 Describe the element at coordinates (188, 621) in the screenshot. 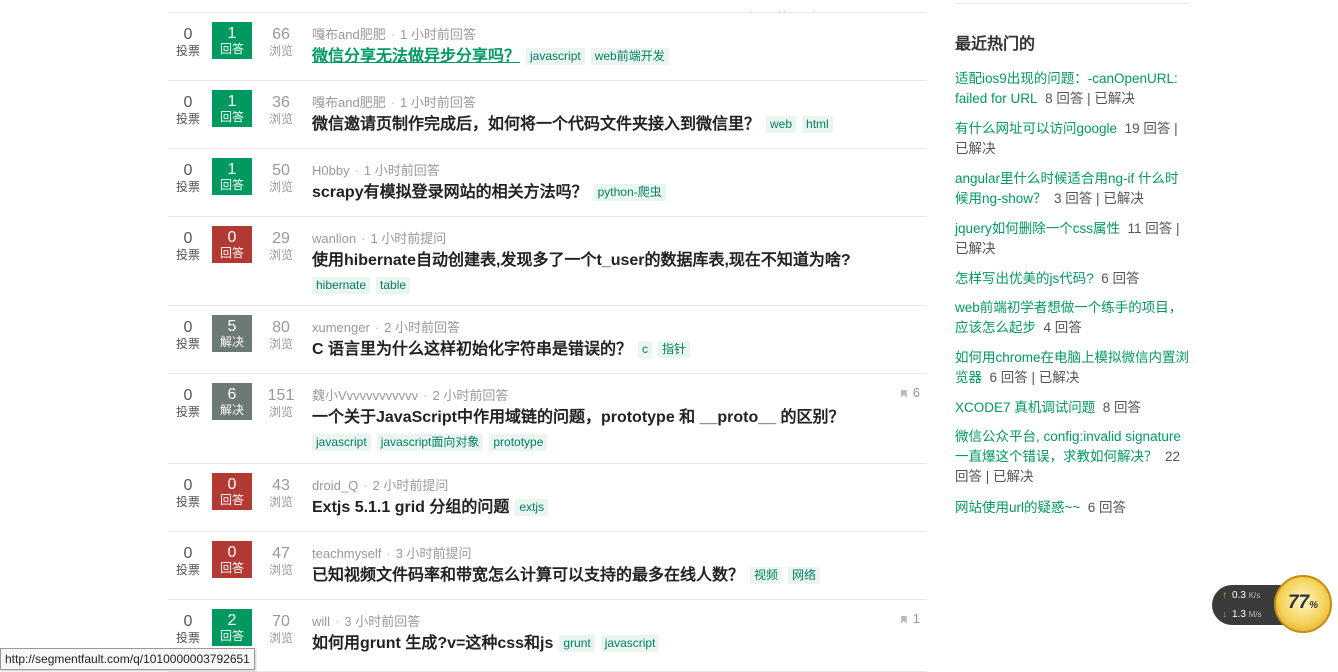

I see `vote-number: 0` at that location.